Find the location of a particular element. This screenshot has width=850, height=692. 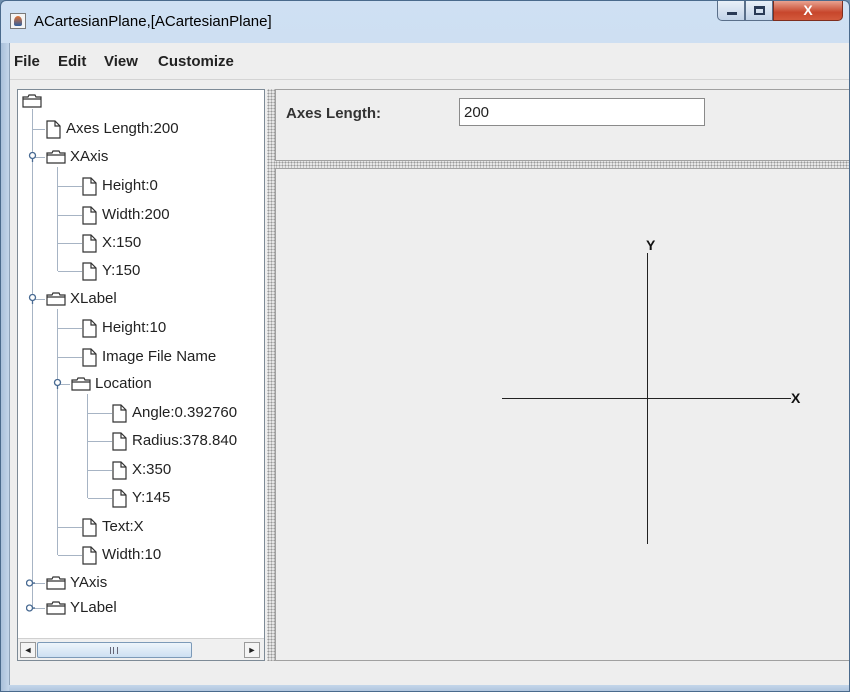

tree-item-xaxis: XAxis is located at coordinates (77, 157).